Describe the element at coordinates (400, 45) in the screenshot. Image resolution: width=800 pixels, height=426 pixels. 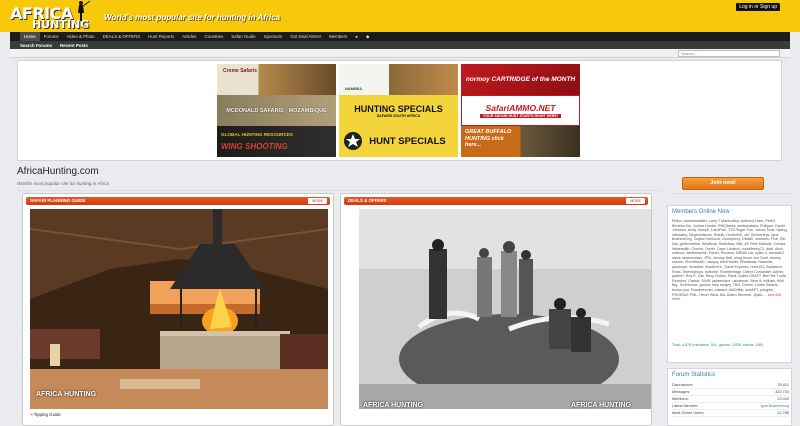
I see `sub-navigation: Search Forums Recent Posts` at that location.